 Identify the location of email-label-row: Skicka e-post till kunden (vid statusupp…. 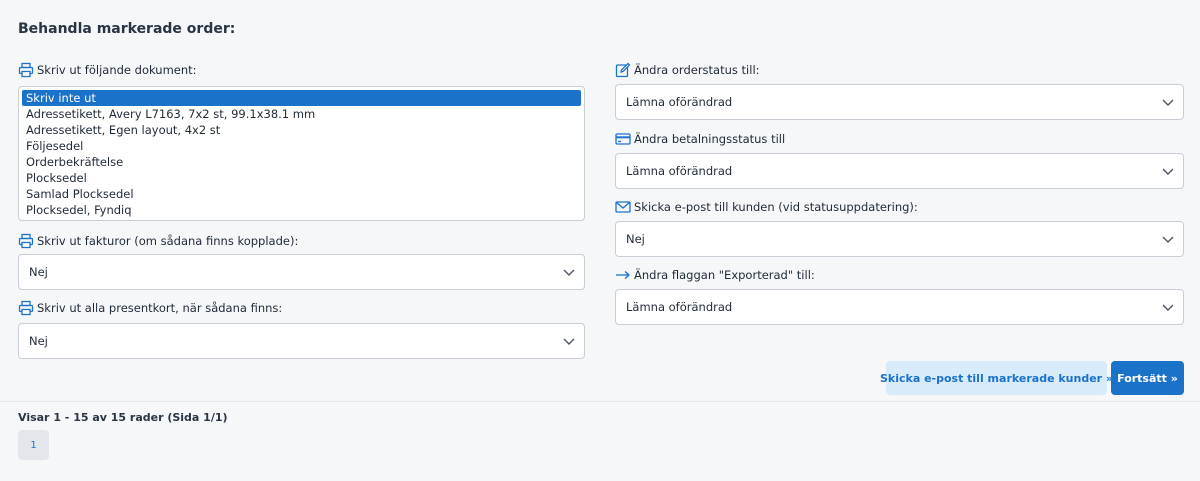
(766, 207).